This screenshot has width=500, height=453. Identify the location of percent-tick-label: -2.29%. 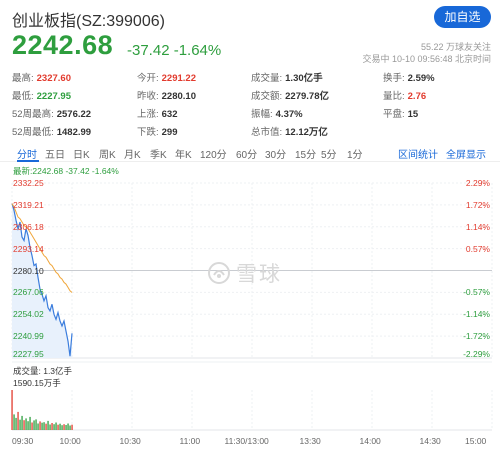
(476, 354).